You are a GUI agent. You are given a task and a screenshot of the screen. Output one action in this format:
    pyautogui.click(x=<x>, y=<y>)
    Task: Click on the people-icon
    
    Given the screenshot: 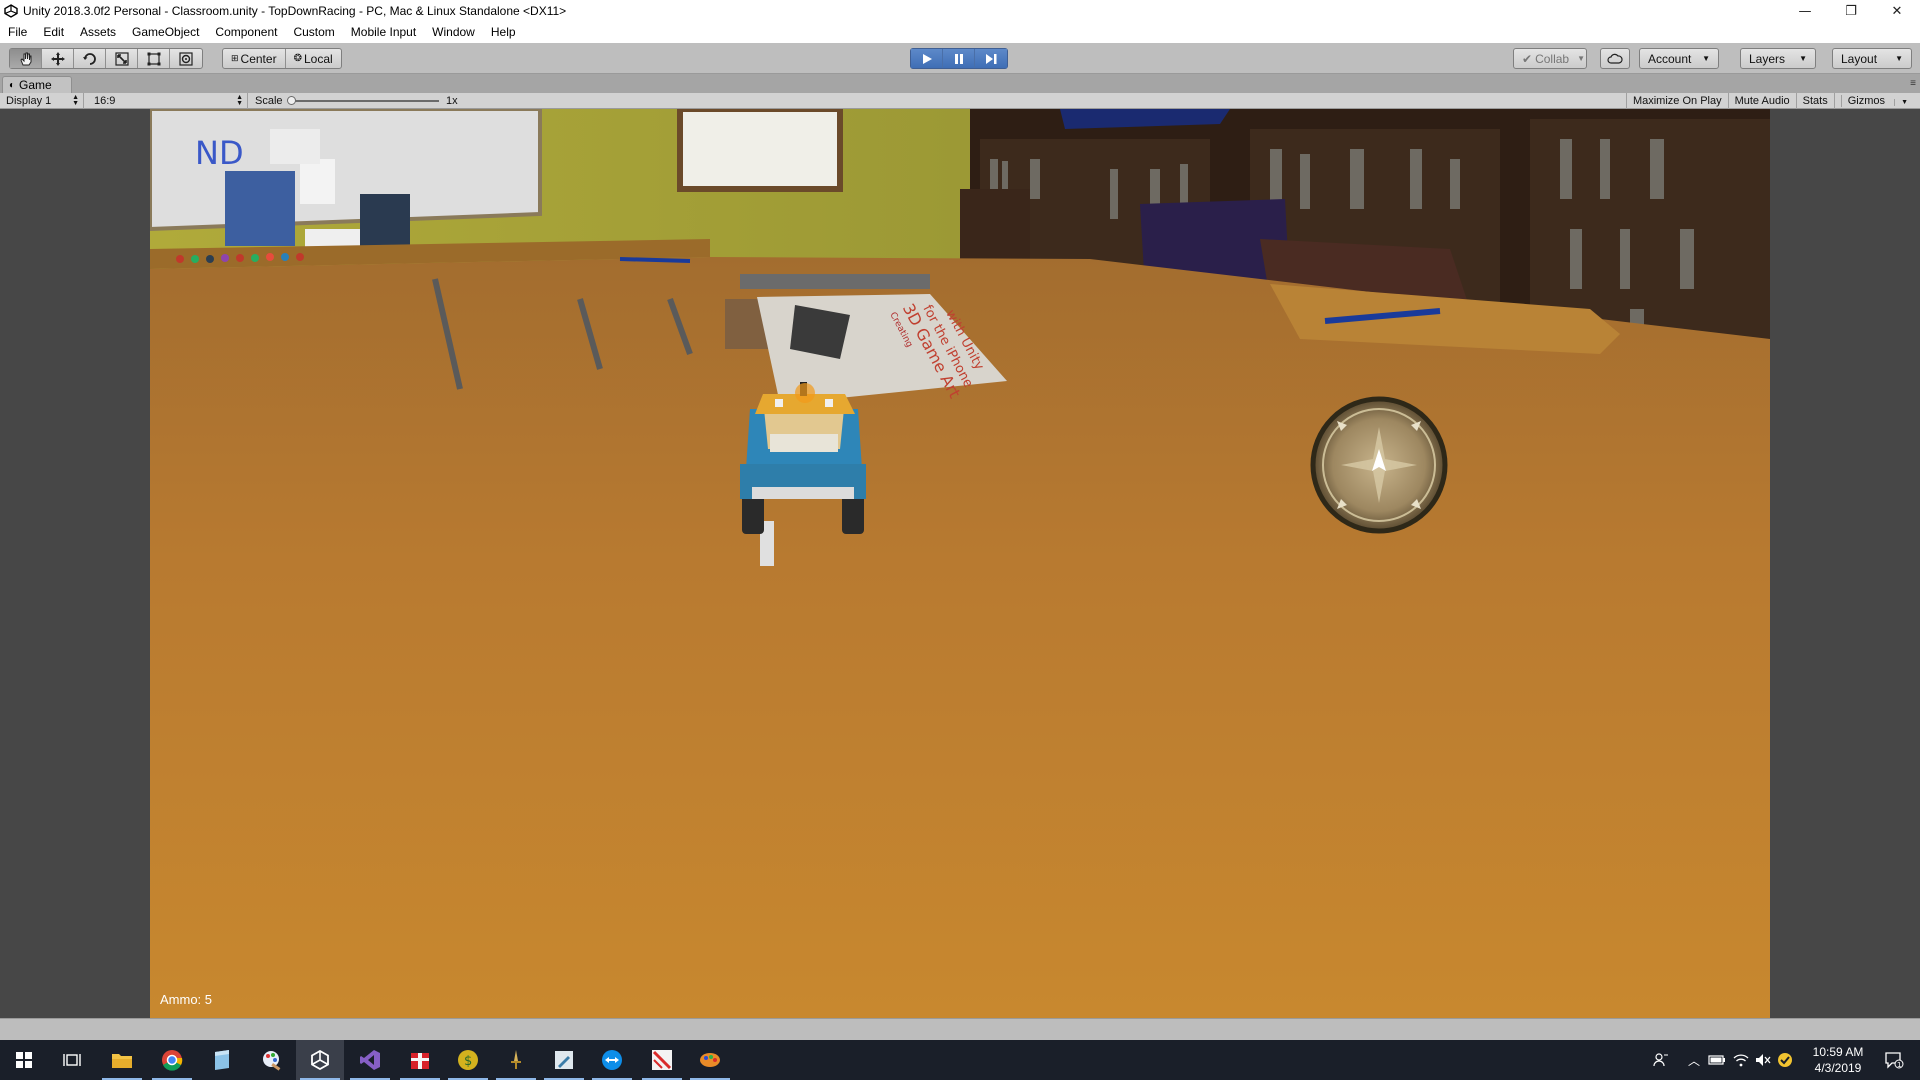 What is the action you would take?
    pyautogui.click(x=1661, y=1060)
    